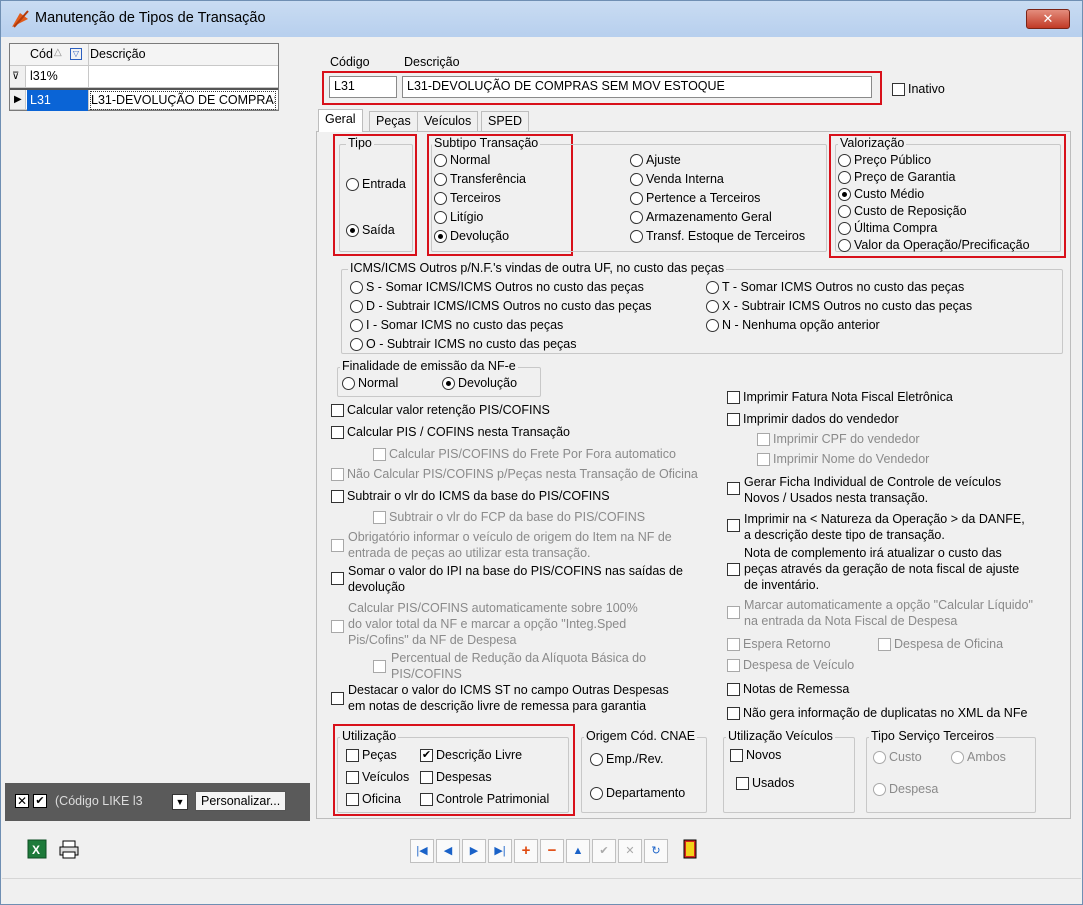 Image resolution: width=1083 pixels, height=905 pixels. Describe the element at coordinates (526, 851) in the screenshot. I see `insert-record-button: +` at that location.